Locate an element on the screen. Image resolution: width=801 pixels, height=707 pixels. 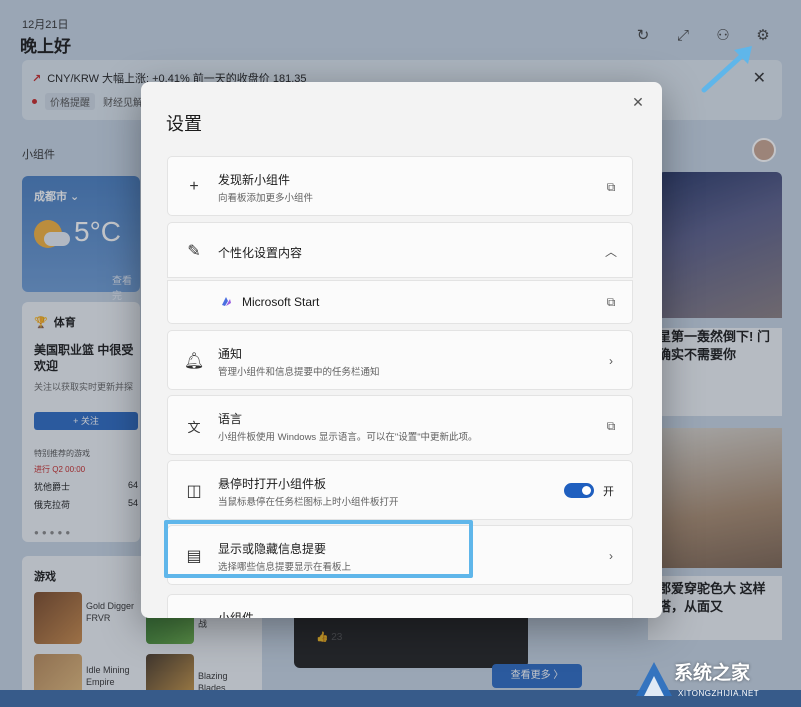
item-description: 当鼠标悬停在任务栏图标上时小组件板打开 is located at coordinates (308, 502).